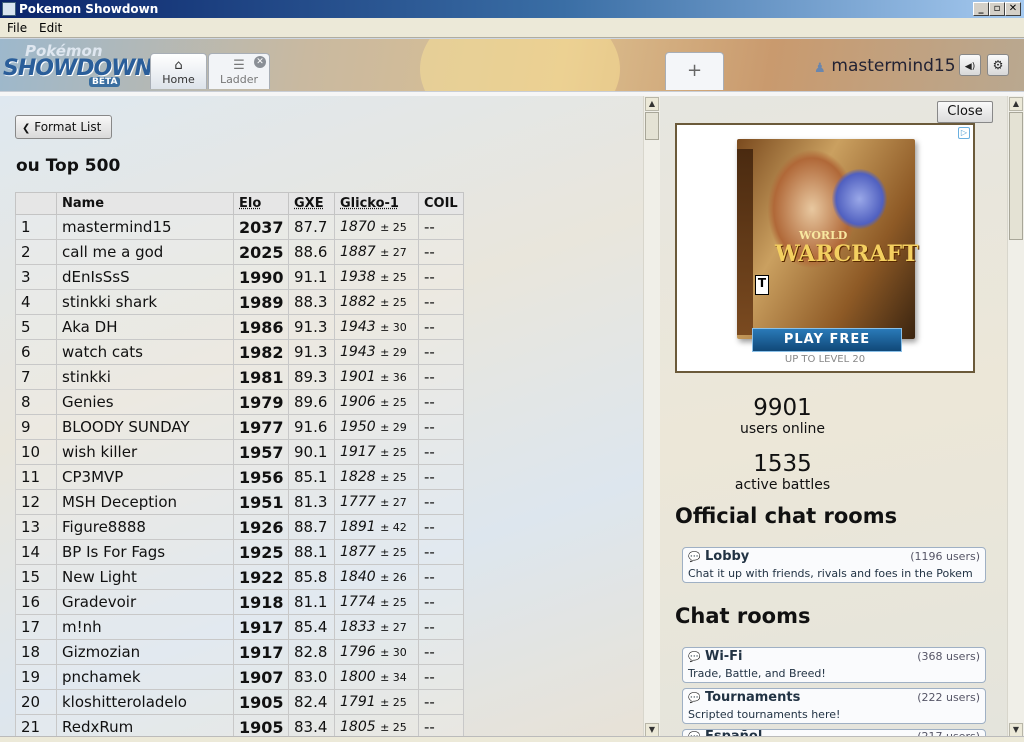 This screenshot has width=1024, height=742. Describe the element at coordinates (694, 698) in the screenshot. I see `chat-icon: 💬` at that location.